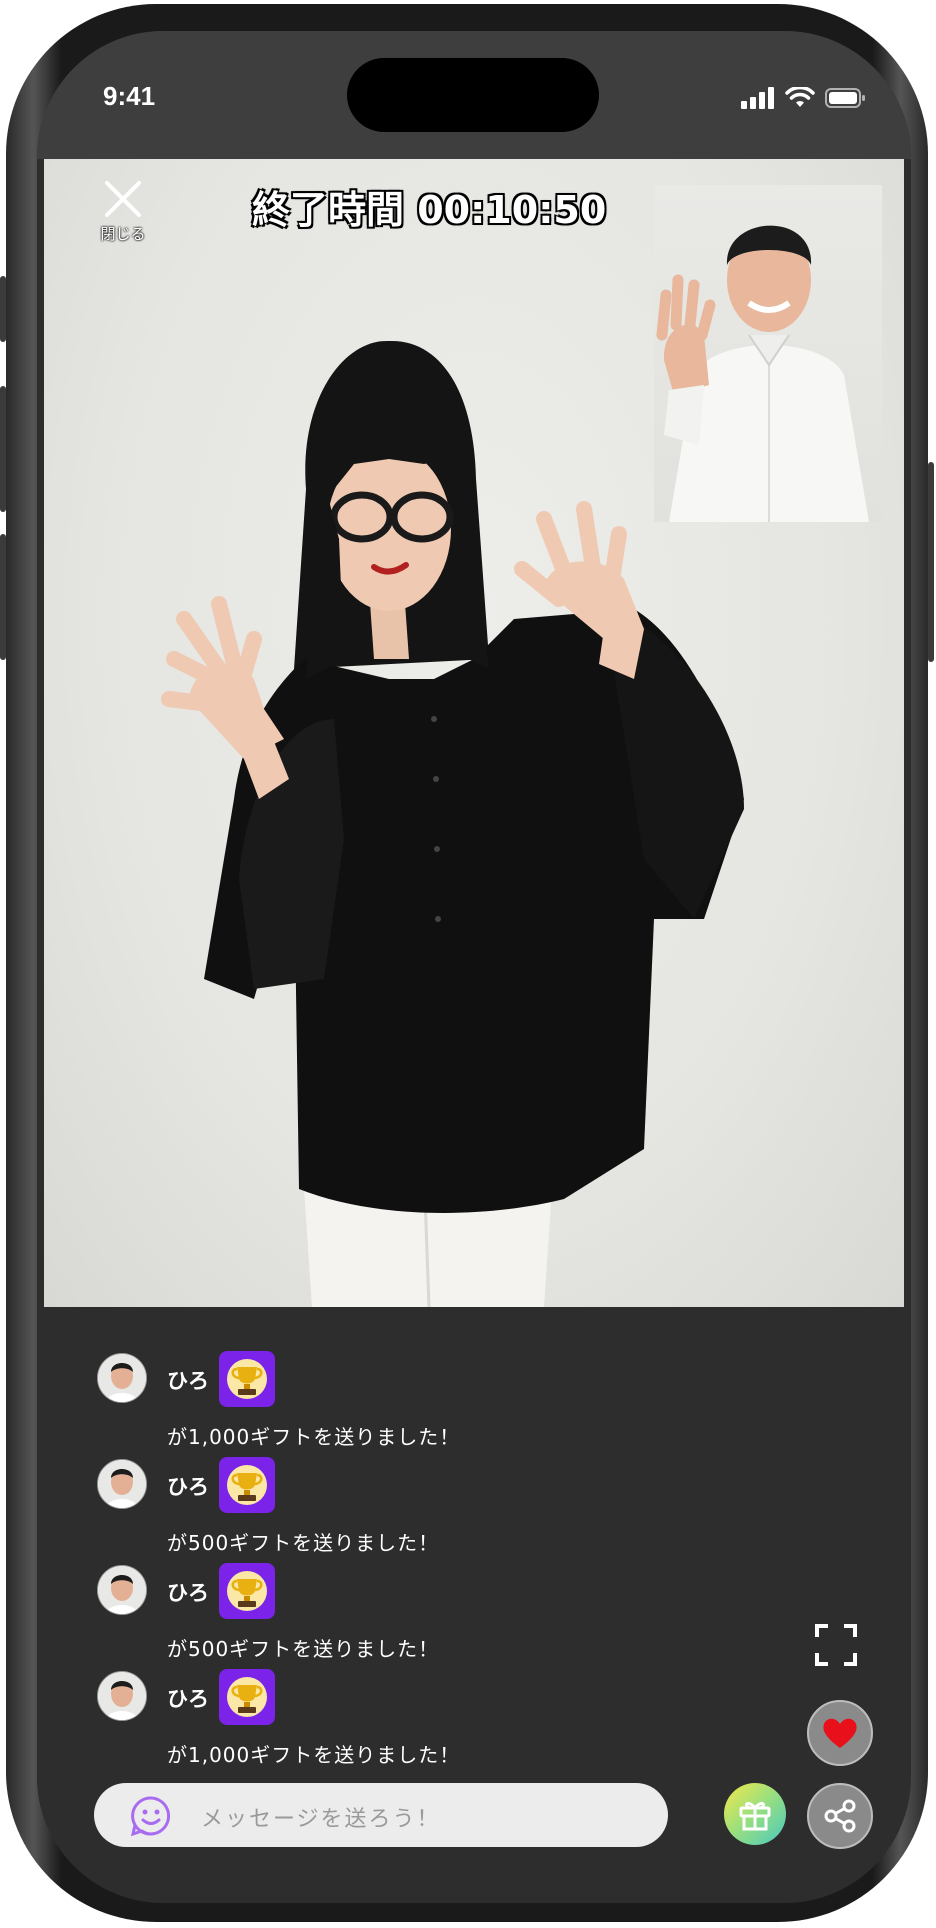 The width and height of the screenshot is (936, 1928). What do you see at coordinates (129, 96) in the screenshot?
I see `status-time: 9:41` at bounding box center [129, 96].